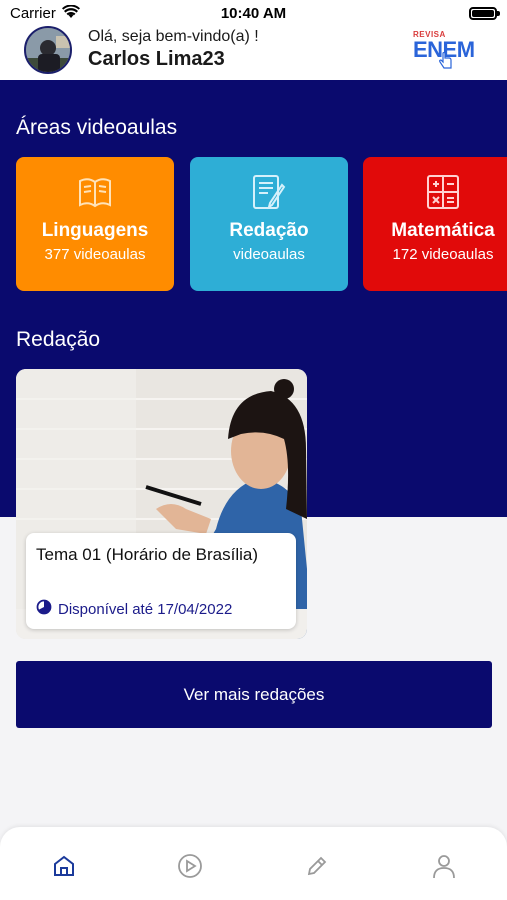 This screenshot has width=507, height=900. What do you see at coordinates (173, 36) in the screenshot?
I see `greeting-text: Olá, seja bem-vindo(a) !` at bounding box center [173, 36].